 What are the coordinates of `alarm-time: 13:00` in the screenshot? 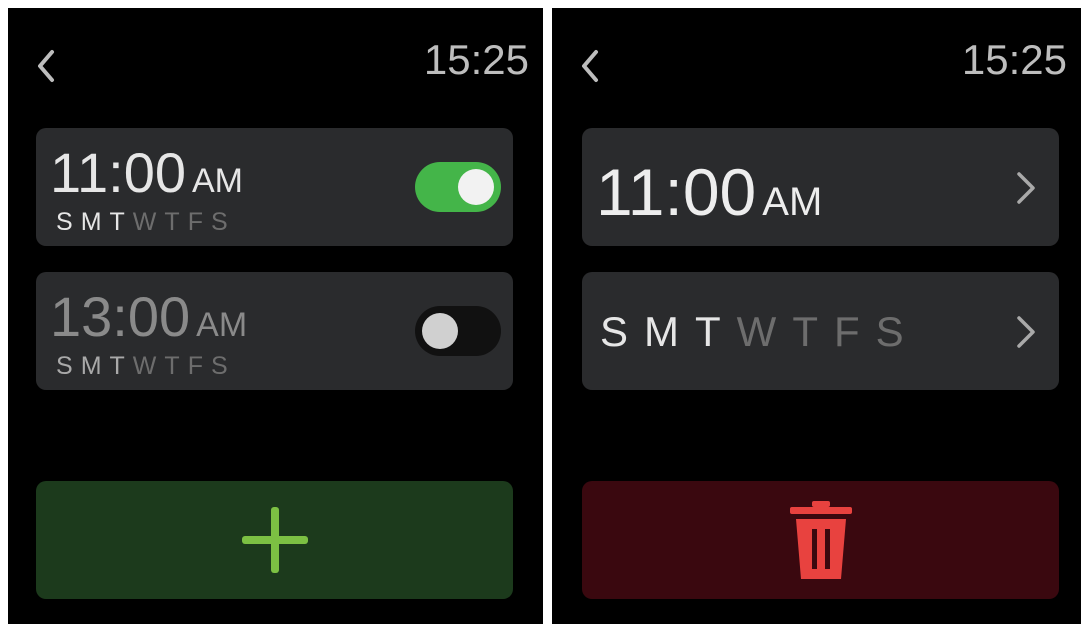 It's located at (120, 316).